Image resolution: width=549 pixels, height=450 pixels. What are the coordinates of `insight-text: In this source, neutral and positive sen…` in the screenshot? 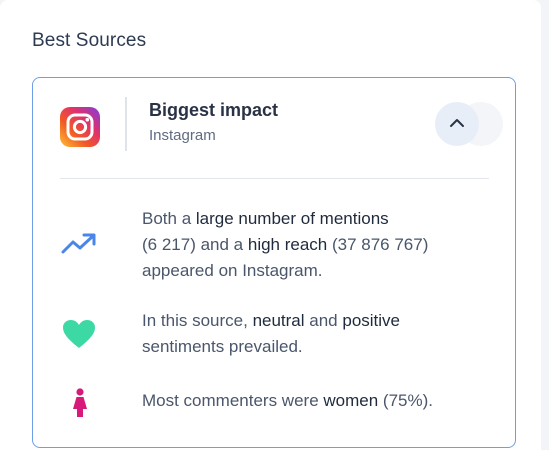 It's located at (271, 333).